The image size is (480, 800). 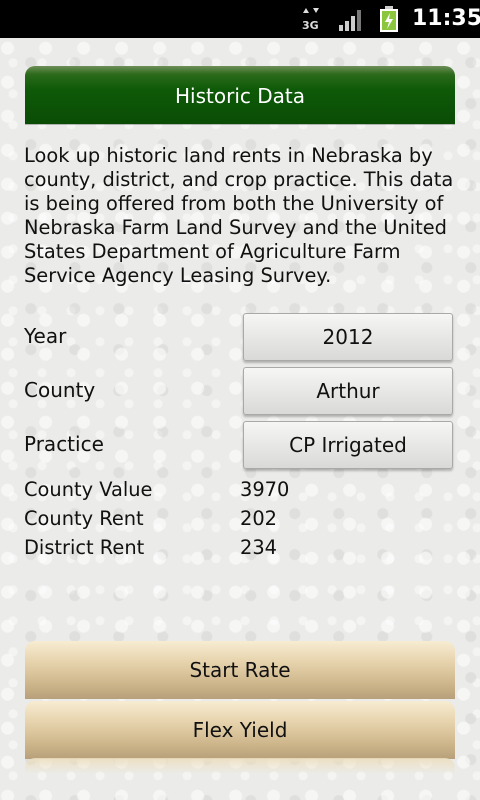 I want to click on year-select-button: 2012, so click(x=348, y=337).